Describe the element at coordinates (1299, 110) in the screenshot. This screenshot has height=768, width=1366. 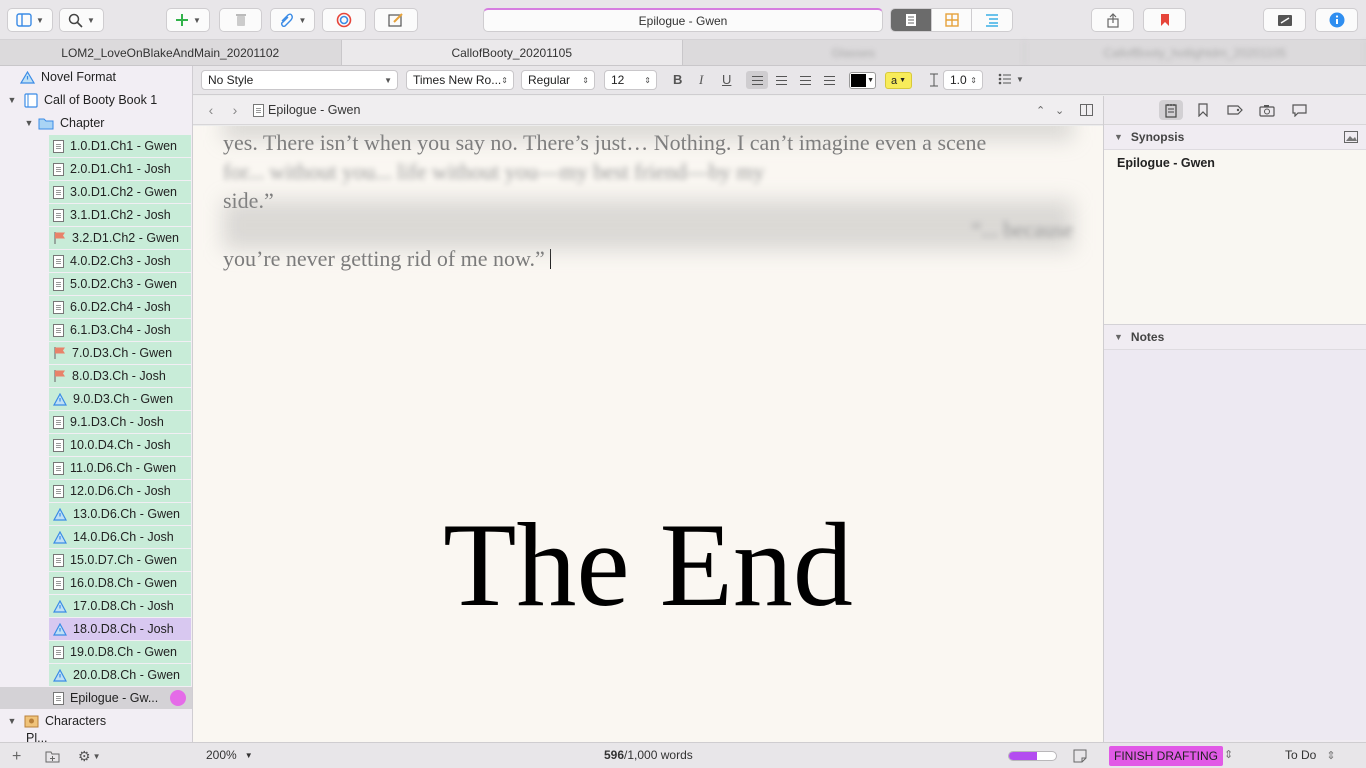
I see `tab-comments-inspector` at that location.